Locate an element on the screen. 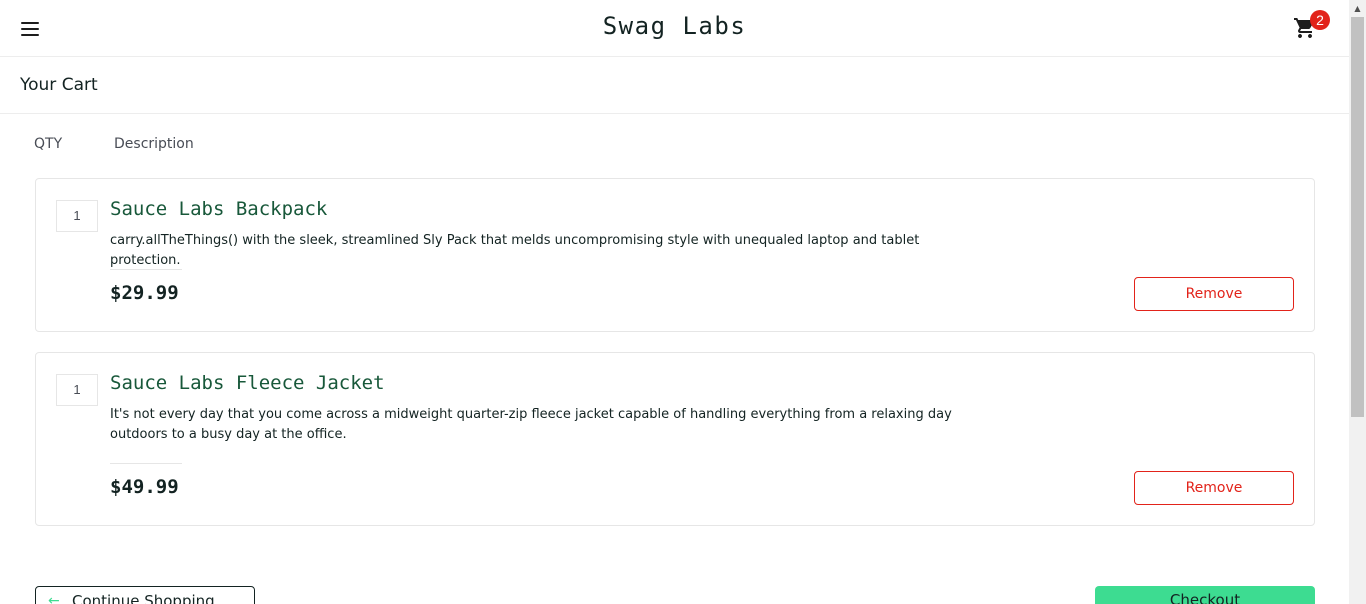  app-logo: Swag Labs is located at coordinates (674, 26).